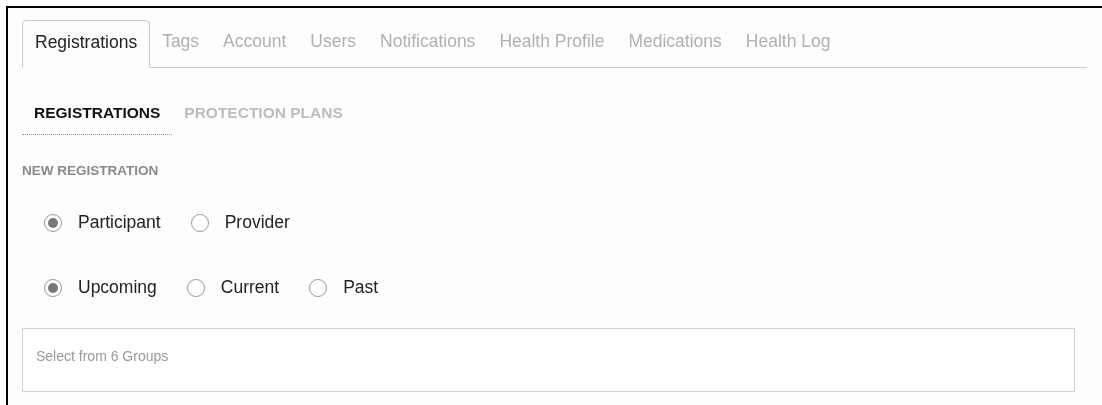 The height and width of the screenshot is (405, 1102). What do you see at coordinates (552, 44) in the screenshot?
I see `tab: Health Profile` at bounding box center [552, 44].